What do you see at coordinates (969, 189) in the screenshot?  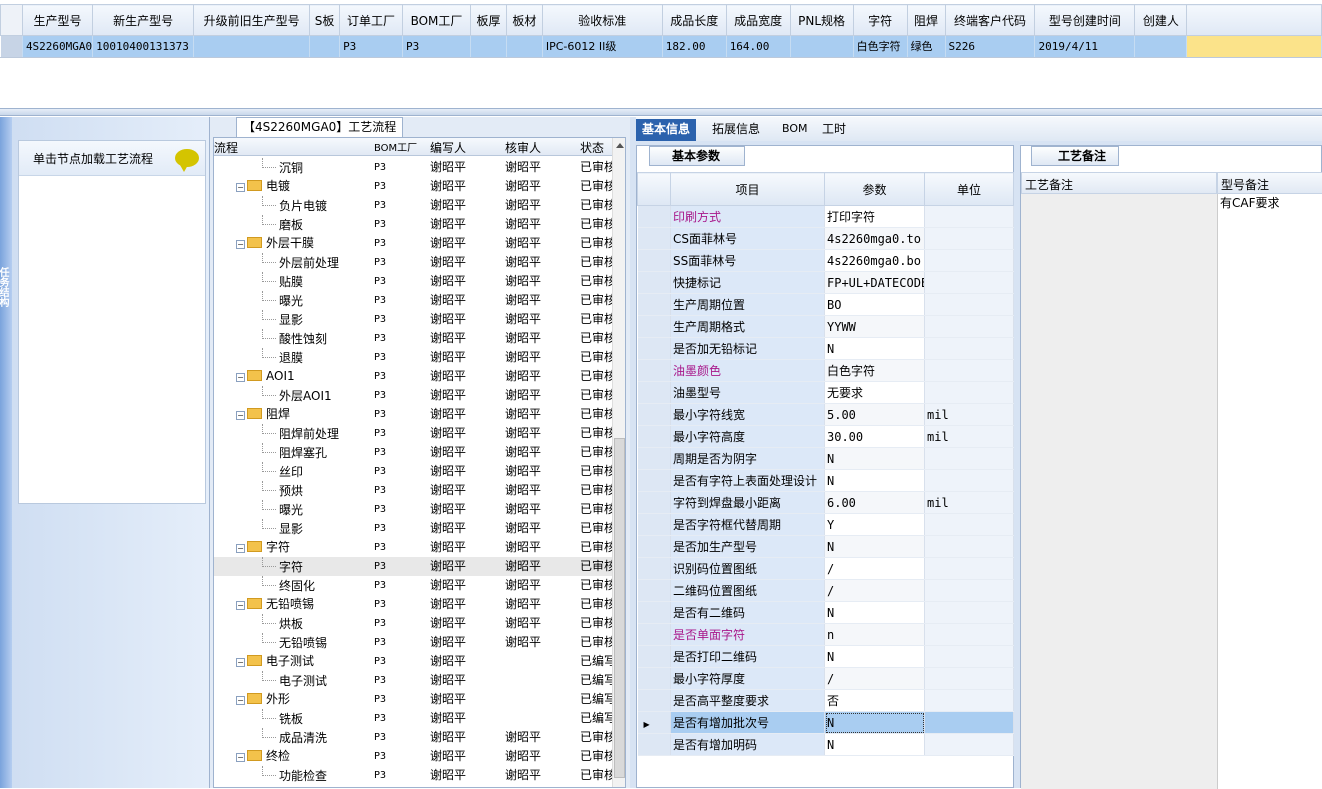 I see `params-col-unit: 单位` at bounding box center [969, 189].